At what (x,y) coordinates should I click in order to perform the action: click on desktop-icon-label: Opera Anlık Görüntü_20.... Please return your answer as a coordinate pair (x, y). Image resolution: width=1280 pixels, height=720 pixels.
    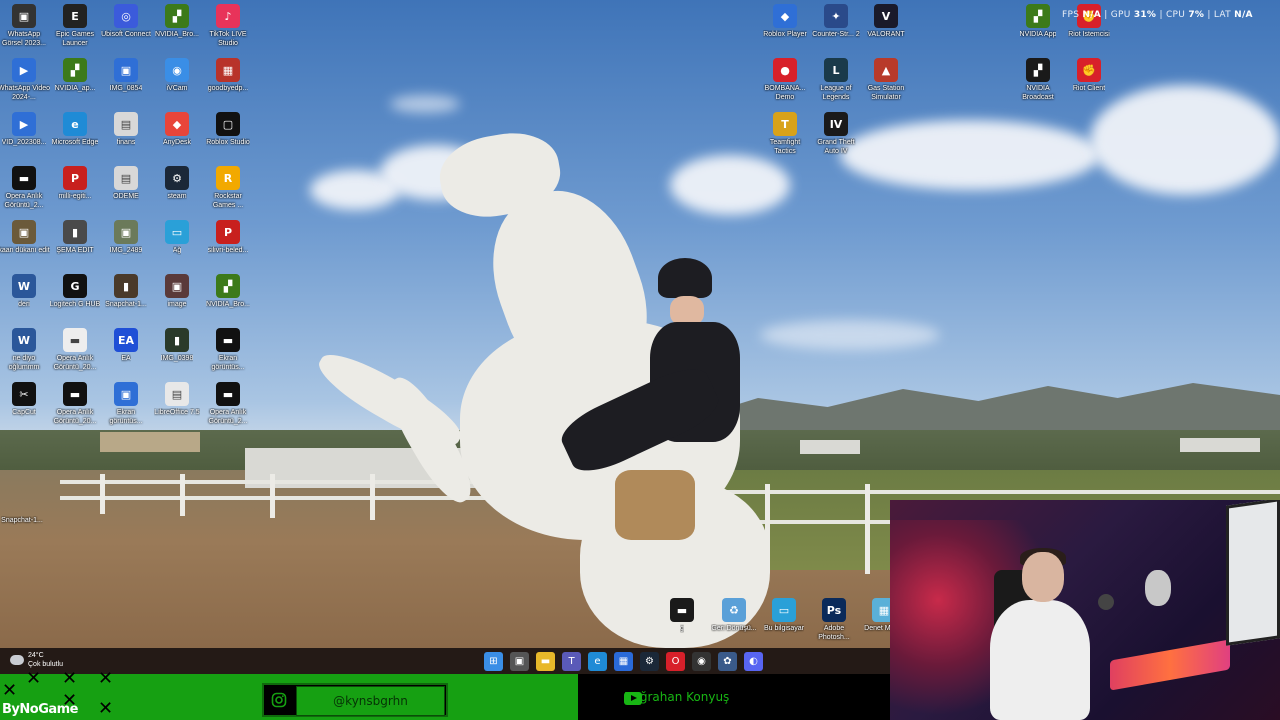
    Looking at the image, I should click on (75, 417).